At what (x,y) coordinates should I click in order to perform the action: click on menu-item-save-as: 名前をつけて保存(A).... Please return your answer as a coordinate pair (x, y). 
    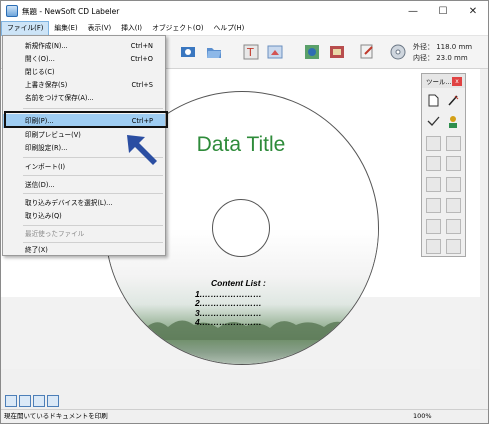
    Looking at the image, I should click on (84, 98).